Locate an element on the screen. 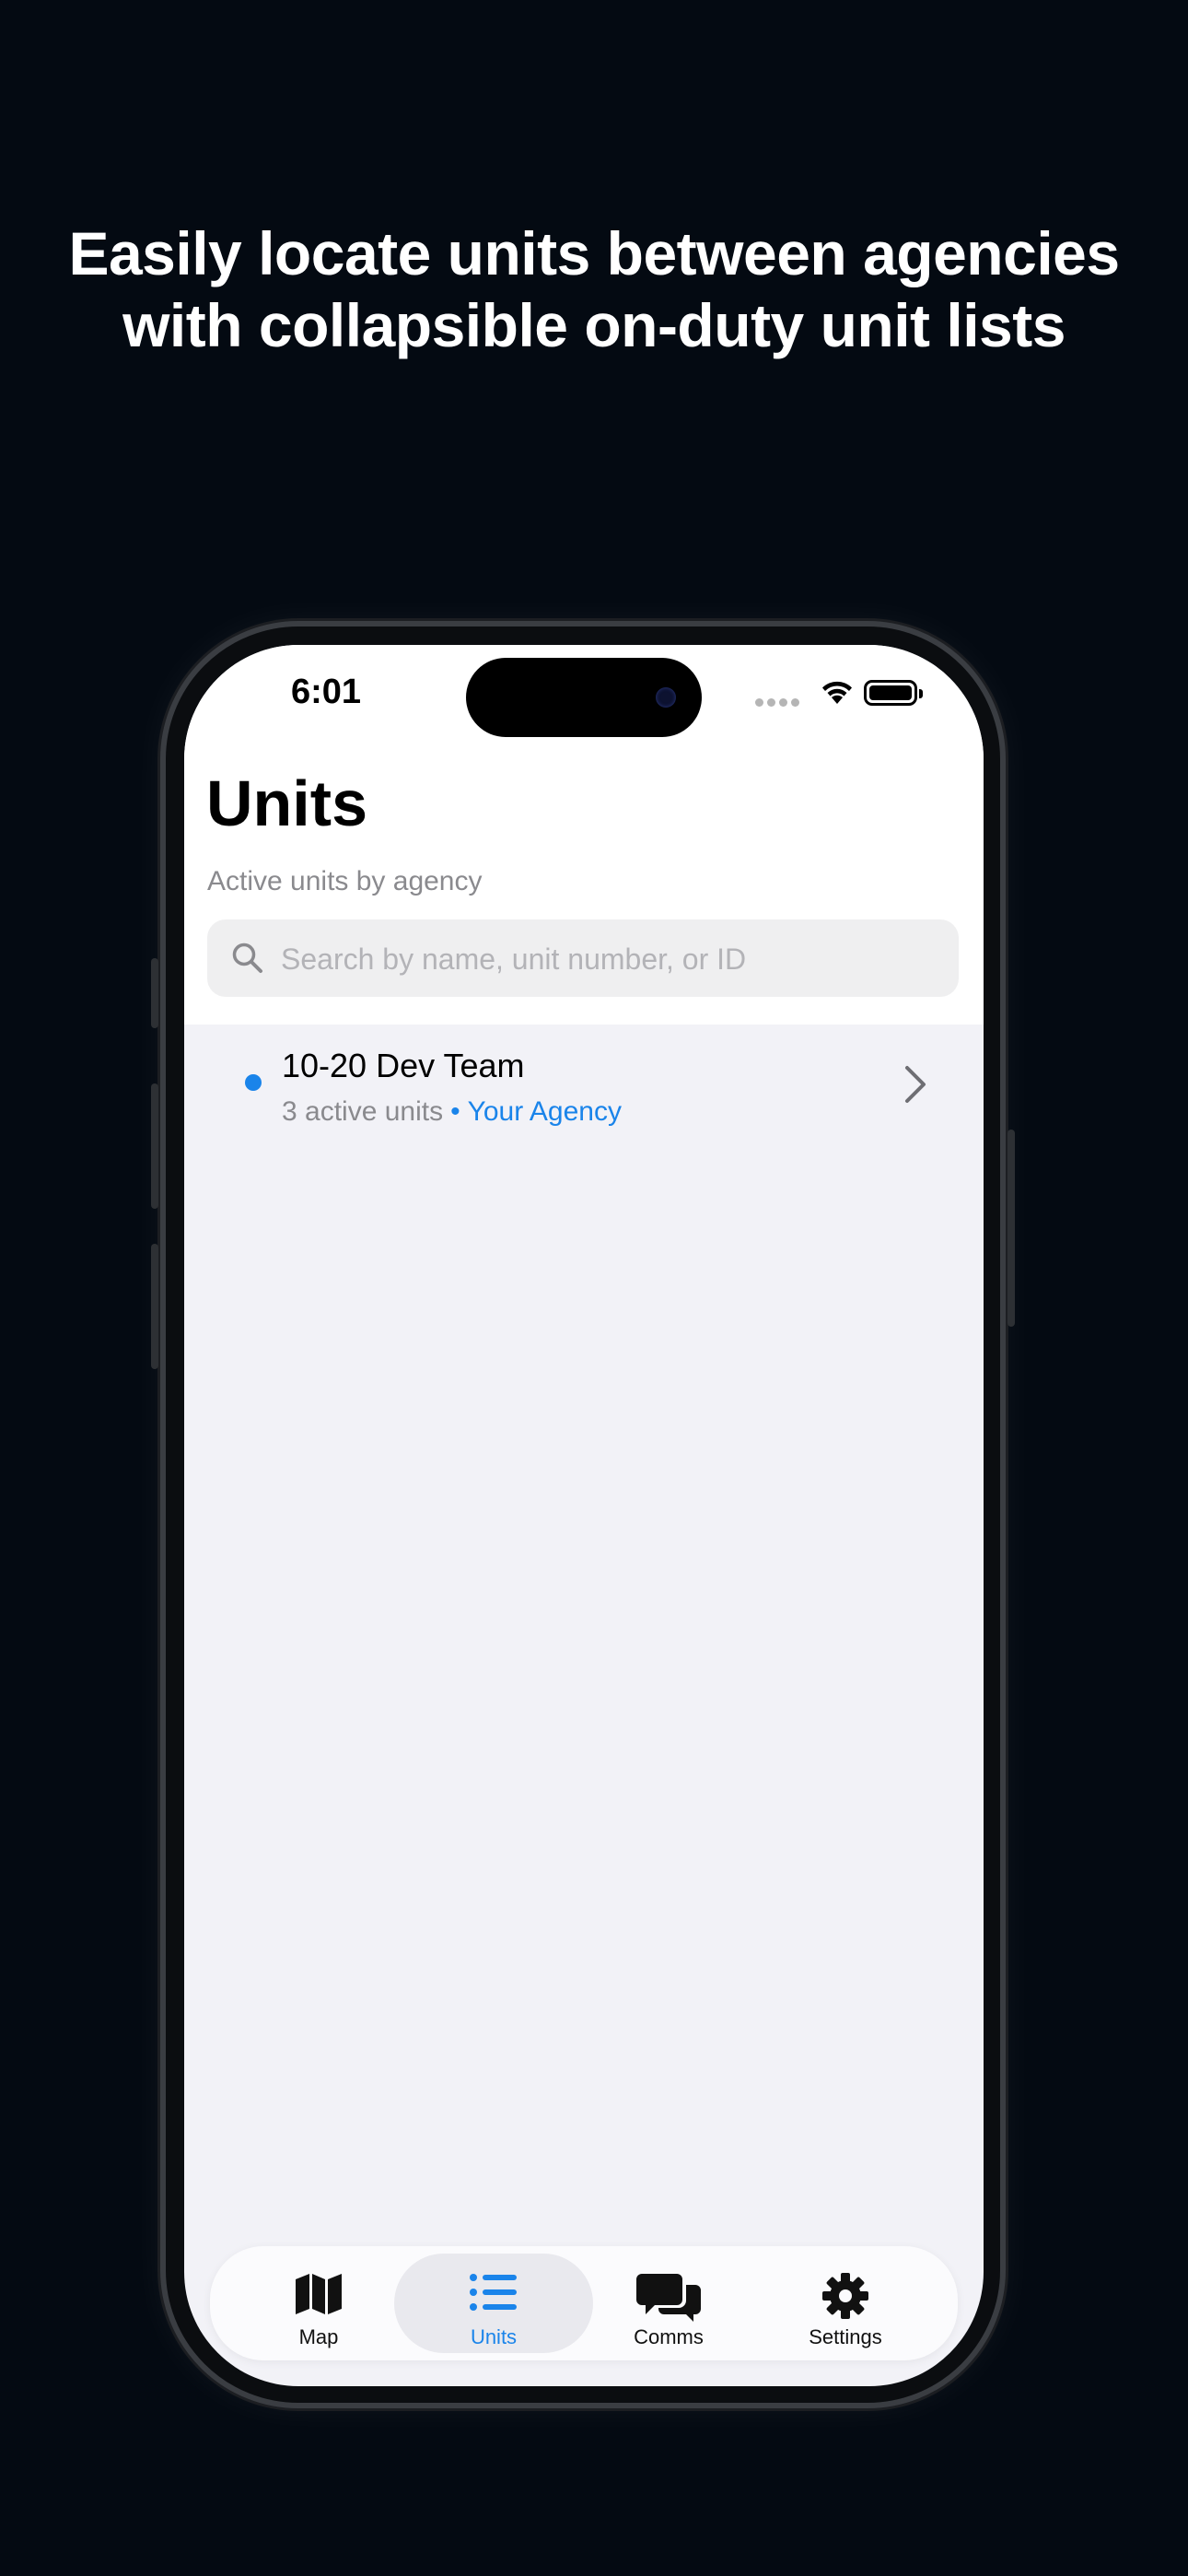 This screenshot has width=1188, height=2576. tab-units-label: Units is located at coordinates (494, 2336).